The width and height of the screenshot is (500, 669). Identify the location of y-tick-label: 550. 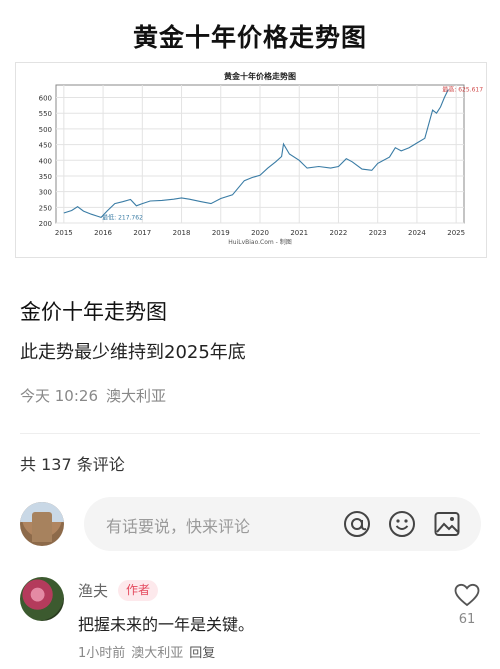
(45, 114).